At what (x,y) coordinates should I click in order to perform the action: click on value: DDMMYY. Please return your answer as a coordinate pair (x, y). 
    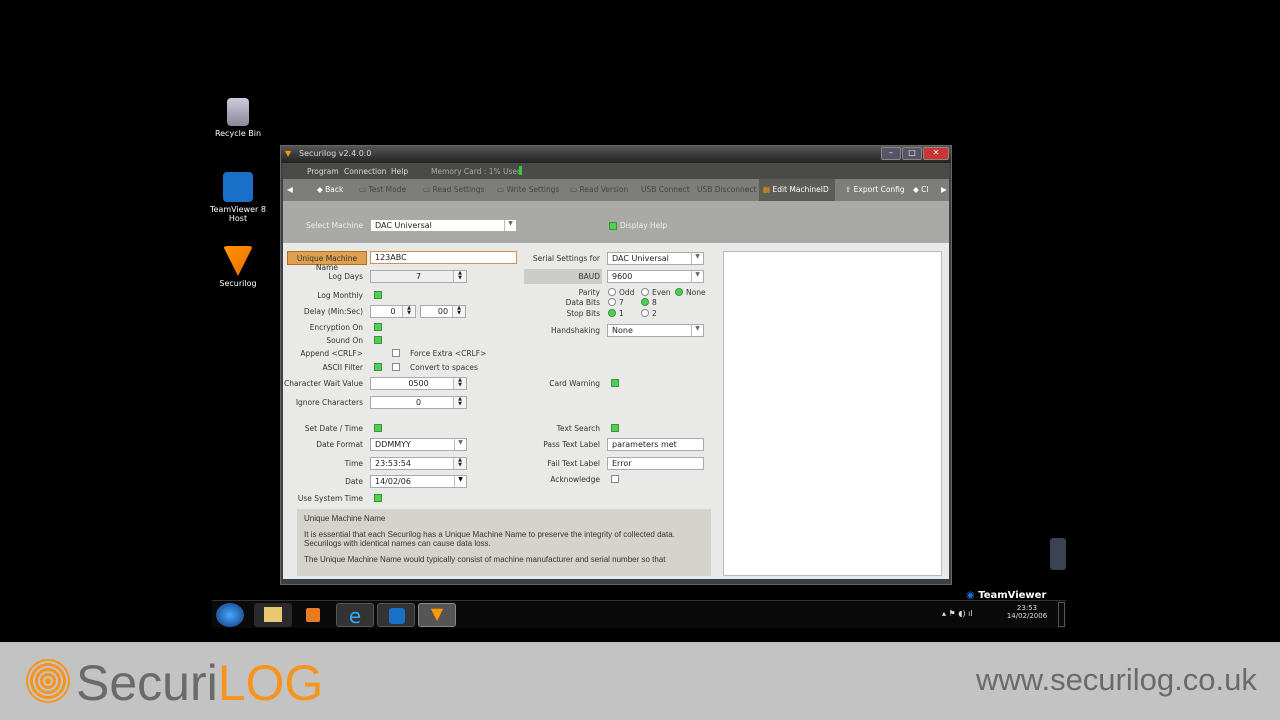
    Looking at the image, I should click on (393, 444).